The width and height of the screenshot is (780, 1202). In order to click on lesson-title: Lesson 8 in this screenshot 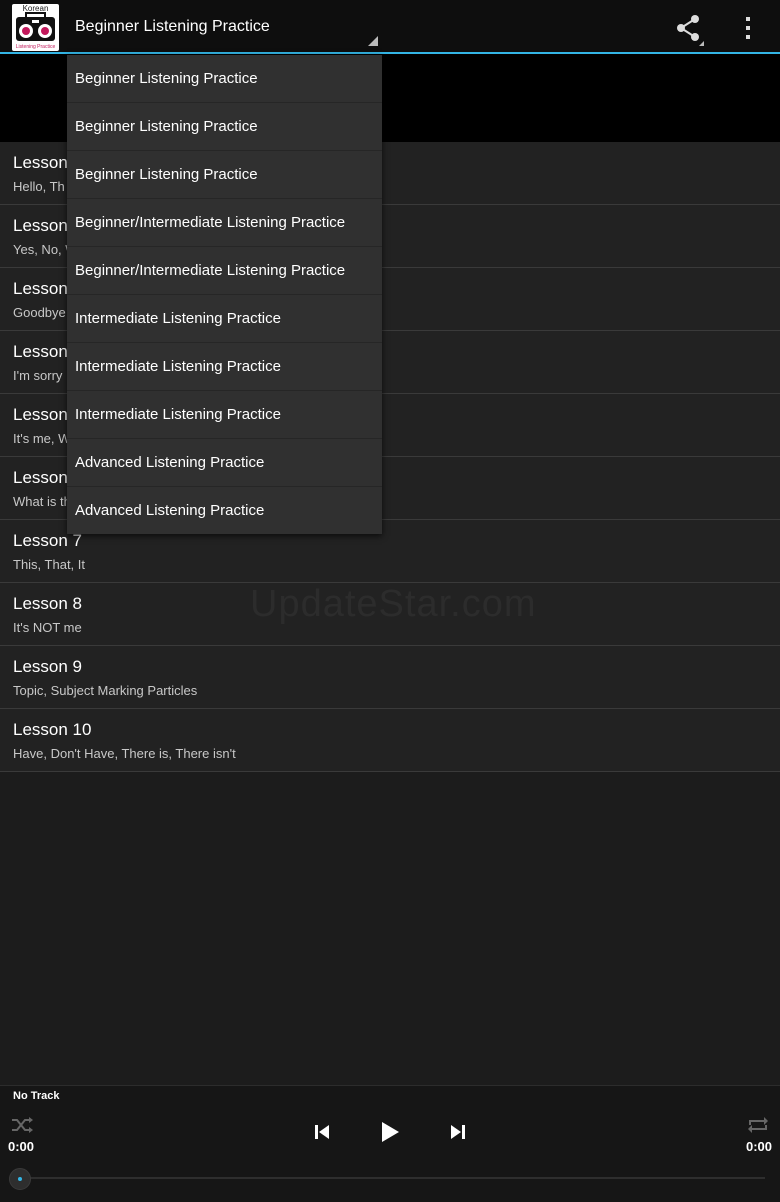, I will do `click(47, 603)`.